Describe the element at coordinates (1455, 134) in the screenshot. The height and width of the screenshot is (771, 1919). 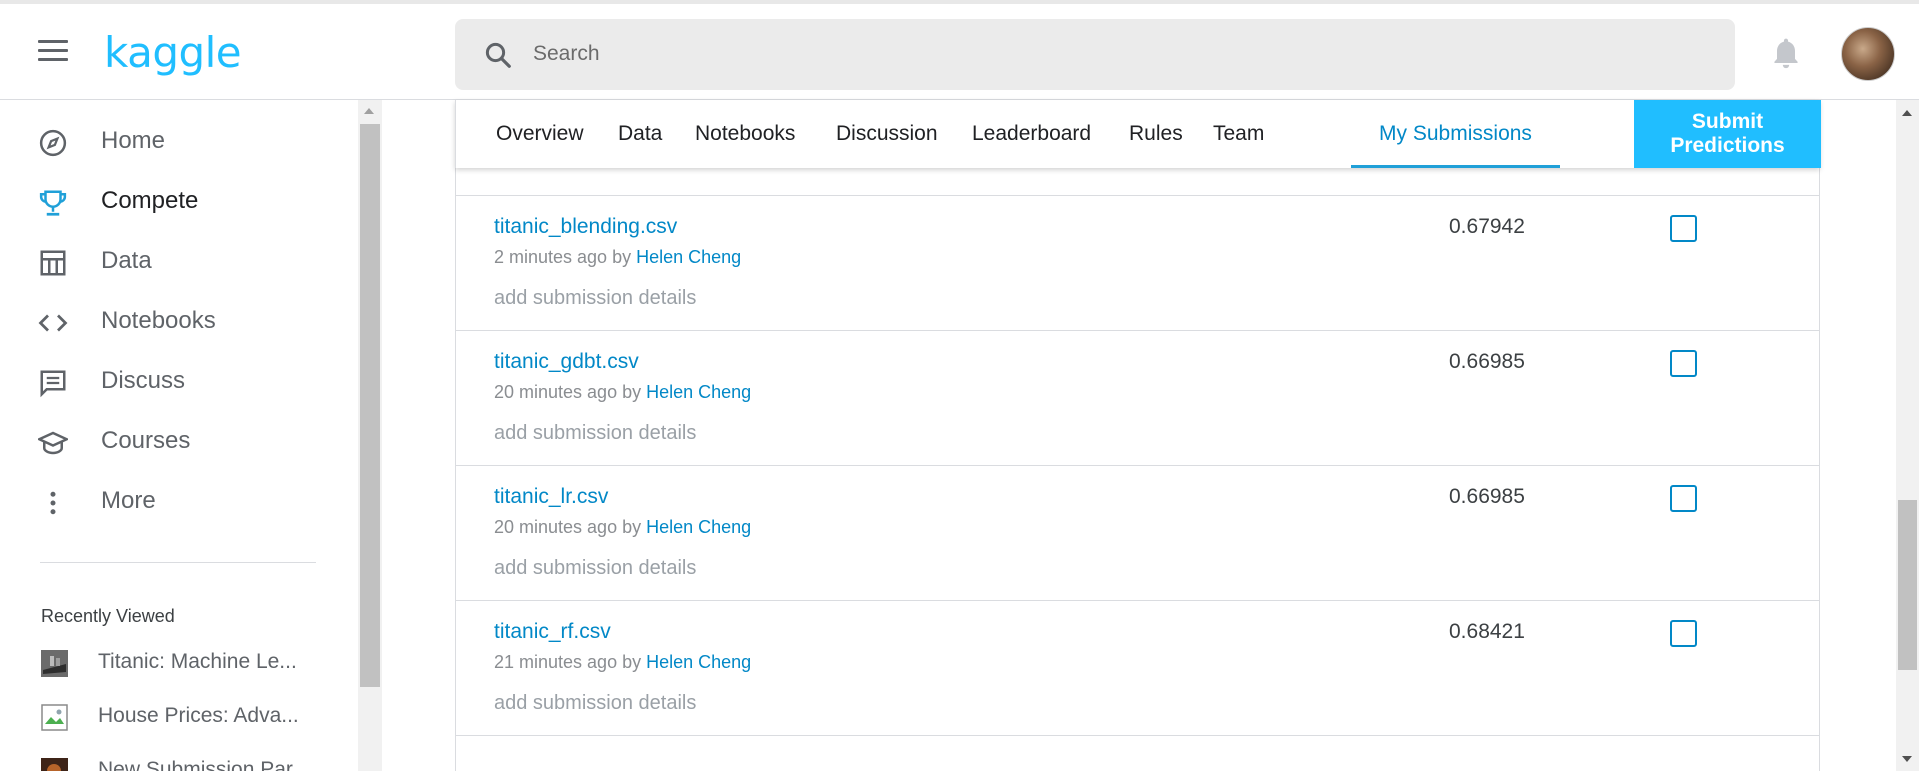
I see `tab-my-submissions: My Submissions` at that location.